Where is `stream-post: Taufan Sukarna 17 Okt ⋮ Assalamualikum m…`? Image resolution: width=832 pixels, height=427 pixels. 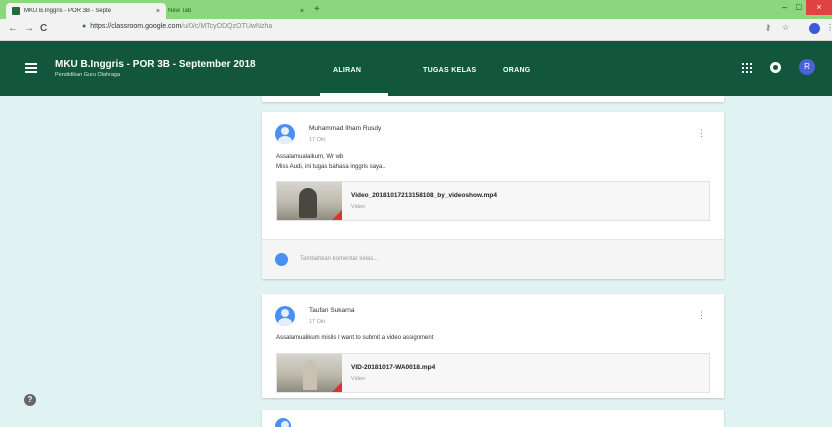 stream-post: Taufan Sukarna 17 Okt ⋮ Assalamualikum m… is located at coordinates (493, 346).